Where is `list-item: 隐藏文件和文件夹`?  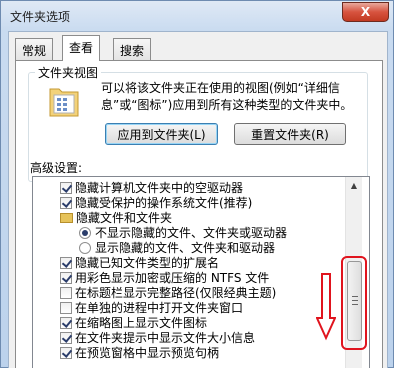
list-item: 隐藏文件和文件夹 is located at coordinates (116, 217).